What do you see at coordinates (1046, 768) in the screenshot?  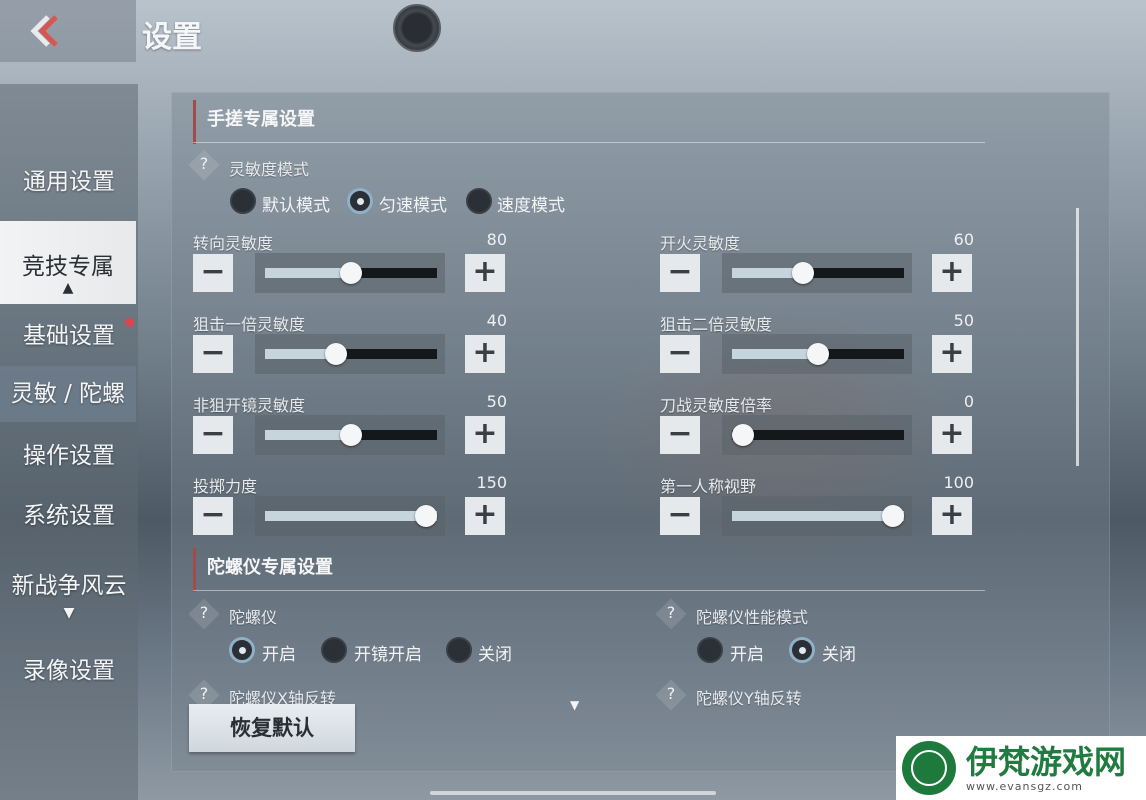 I see `watermark-text: 伊梵游戏网 www.evansgz.com` at bounding box center [1046, 768].